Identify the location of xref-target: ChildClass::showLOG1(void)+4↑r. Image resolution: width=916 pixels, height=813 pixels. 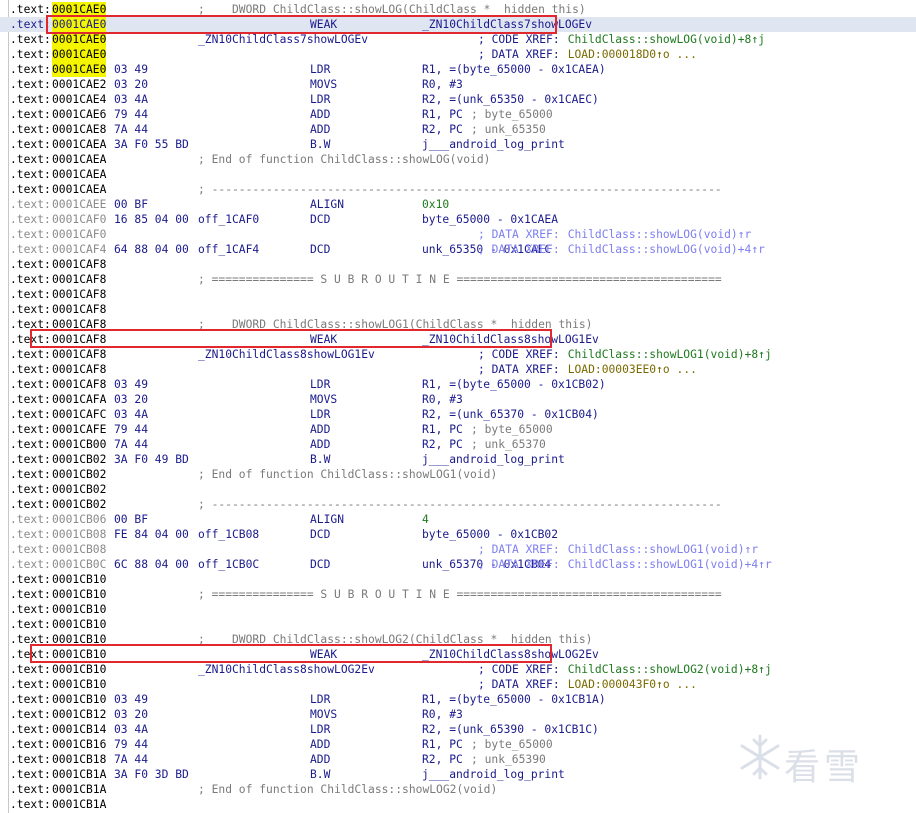
(670, 564).